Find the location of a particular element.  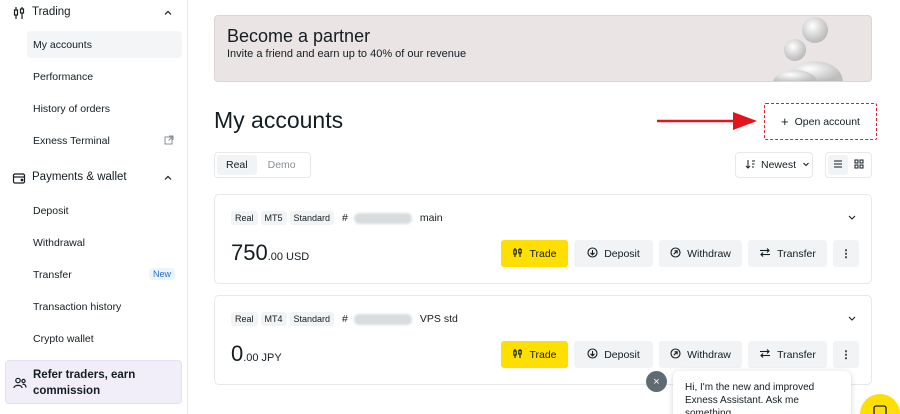

account-tags: Real MT4 Standard # VPS std is located at coordinates (344, 319).